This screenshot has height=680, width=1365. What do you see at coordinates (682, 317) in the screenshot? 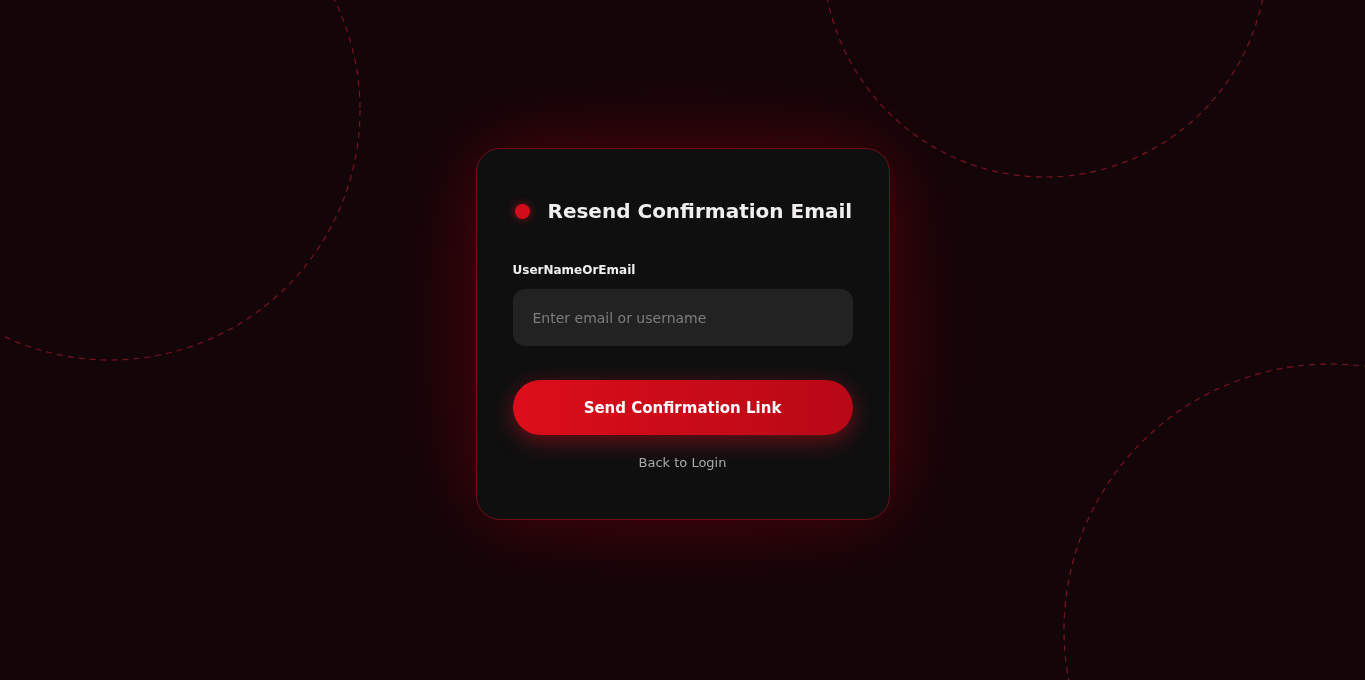
I see `input-field: Enter email or username` at bounding box center [682, 317].